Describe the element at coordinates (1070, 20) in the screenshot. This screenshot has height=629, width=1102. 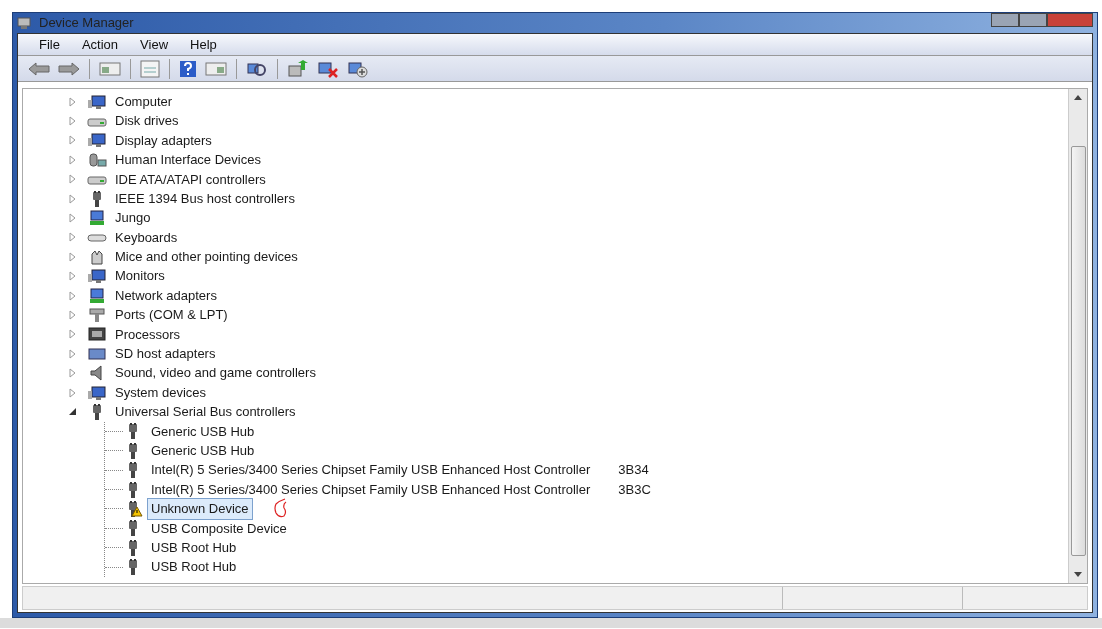
I see `close-button` at that location.